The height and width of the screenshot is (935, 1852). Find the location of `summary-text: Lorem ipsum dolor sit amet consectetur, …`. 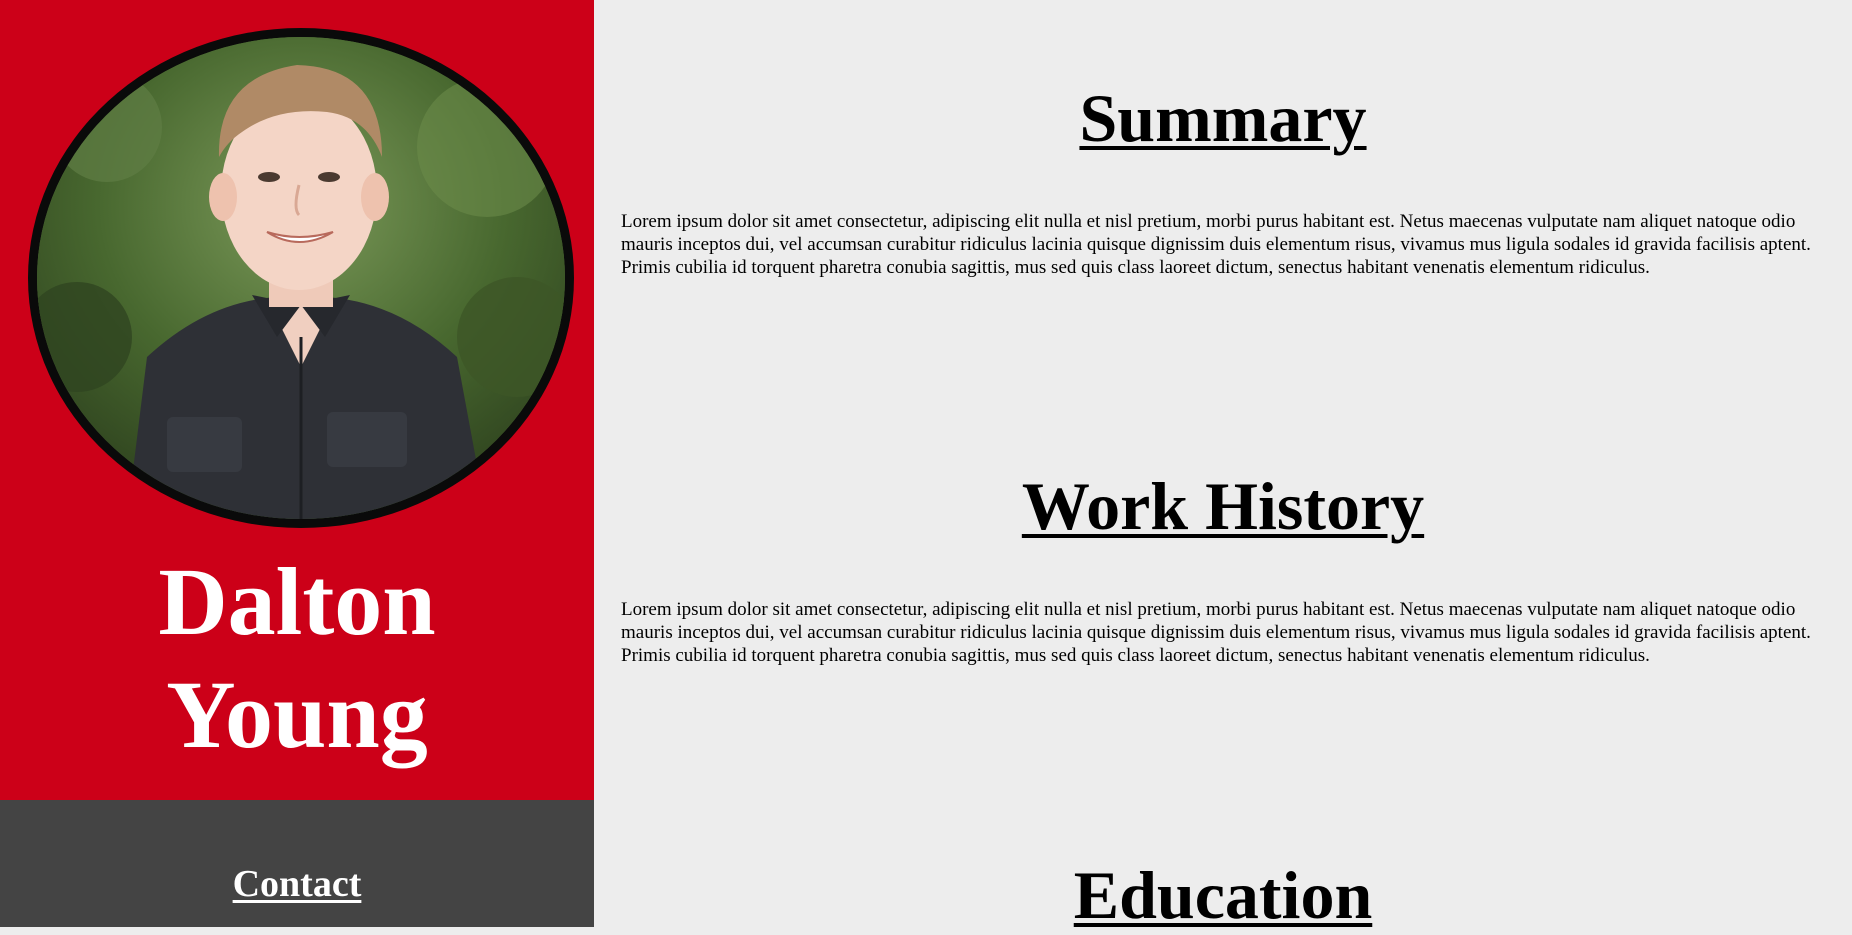

summary-text: Lorem ipsum dolor sit amet consectetur, … is located at coordinates (1216, 244).